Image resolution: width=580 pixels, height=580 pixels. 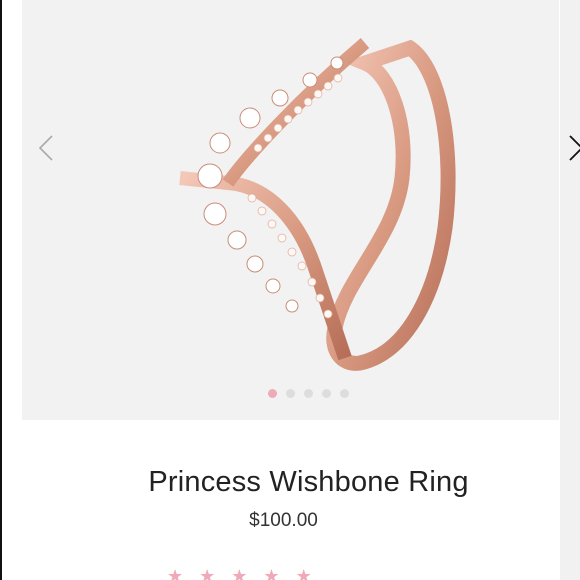 I want to click on next-image-button, so click(x=569, y=148).